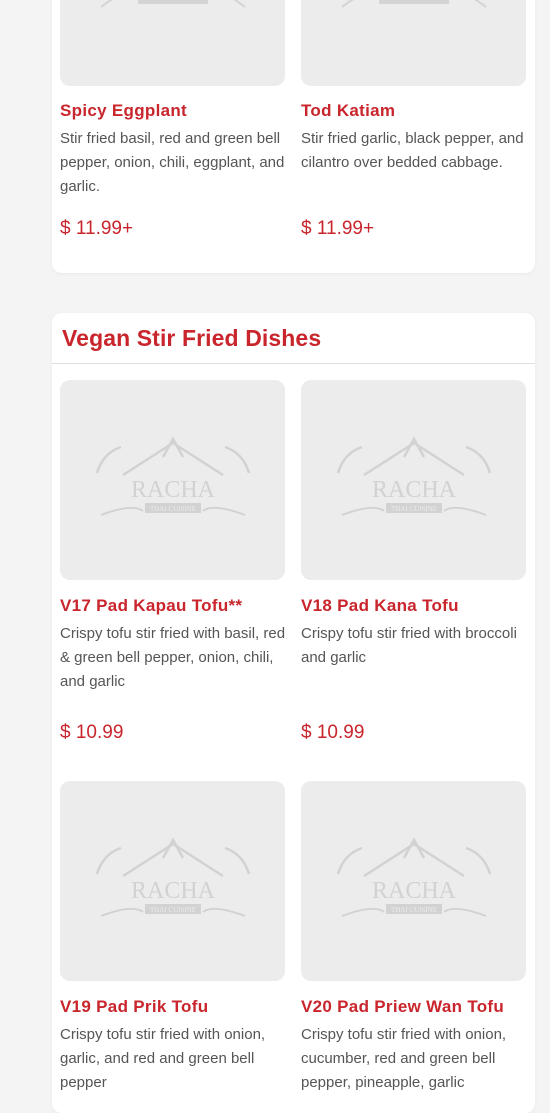  I want to click on item-name: V17 Pad Kapau Tofu**, so click(151, 605).